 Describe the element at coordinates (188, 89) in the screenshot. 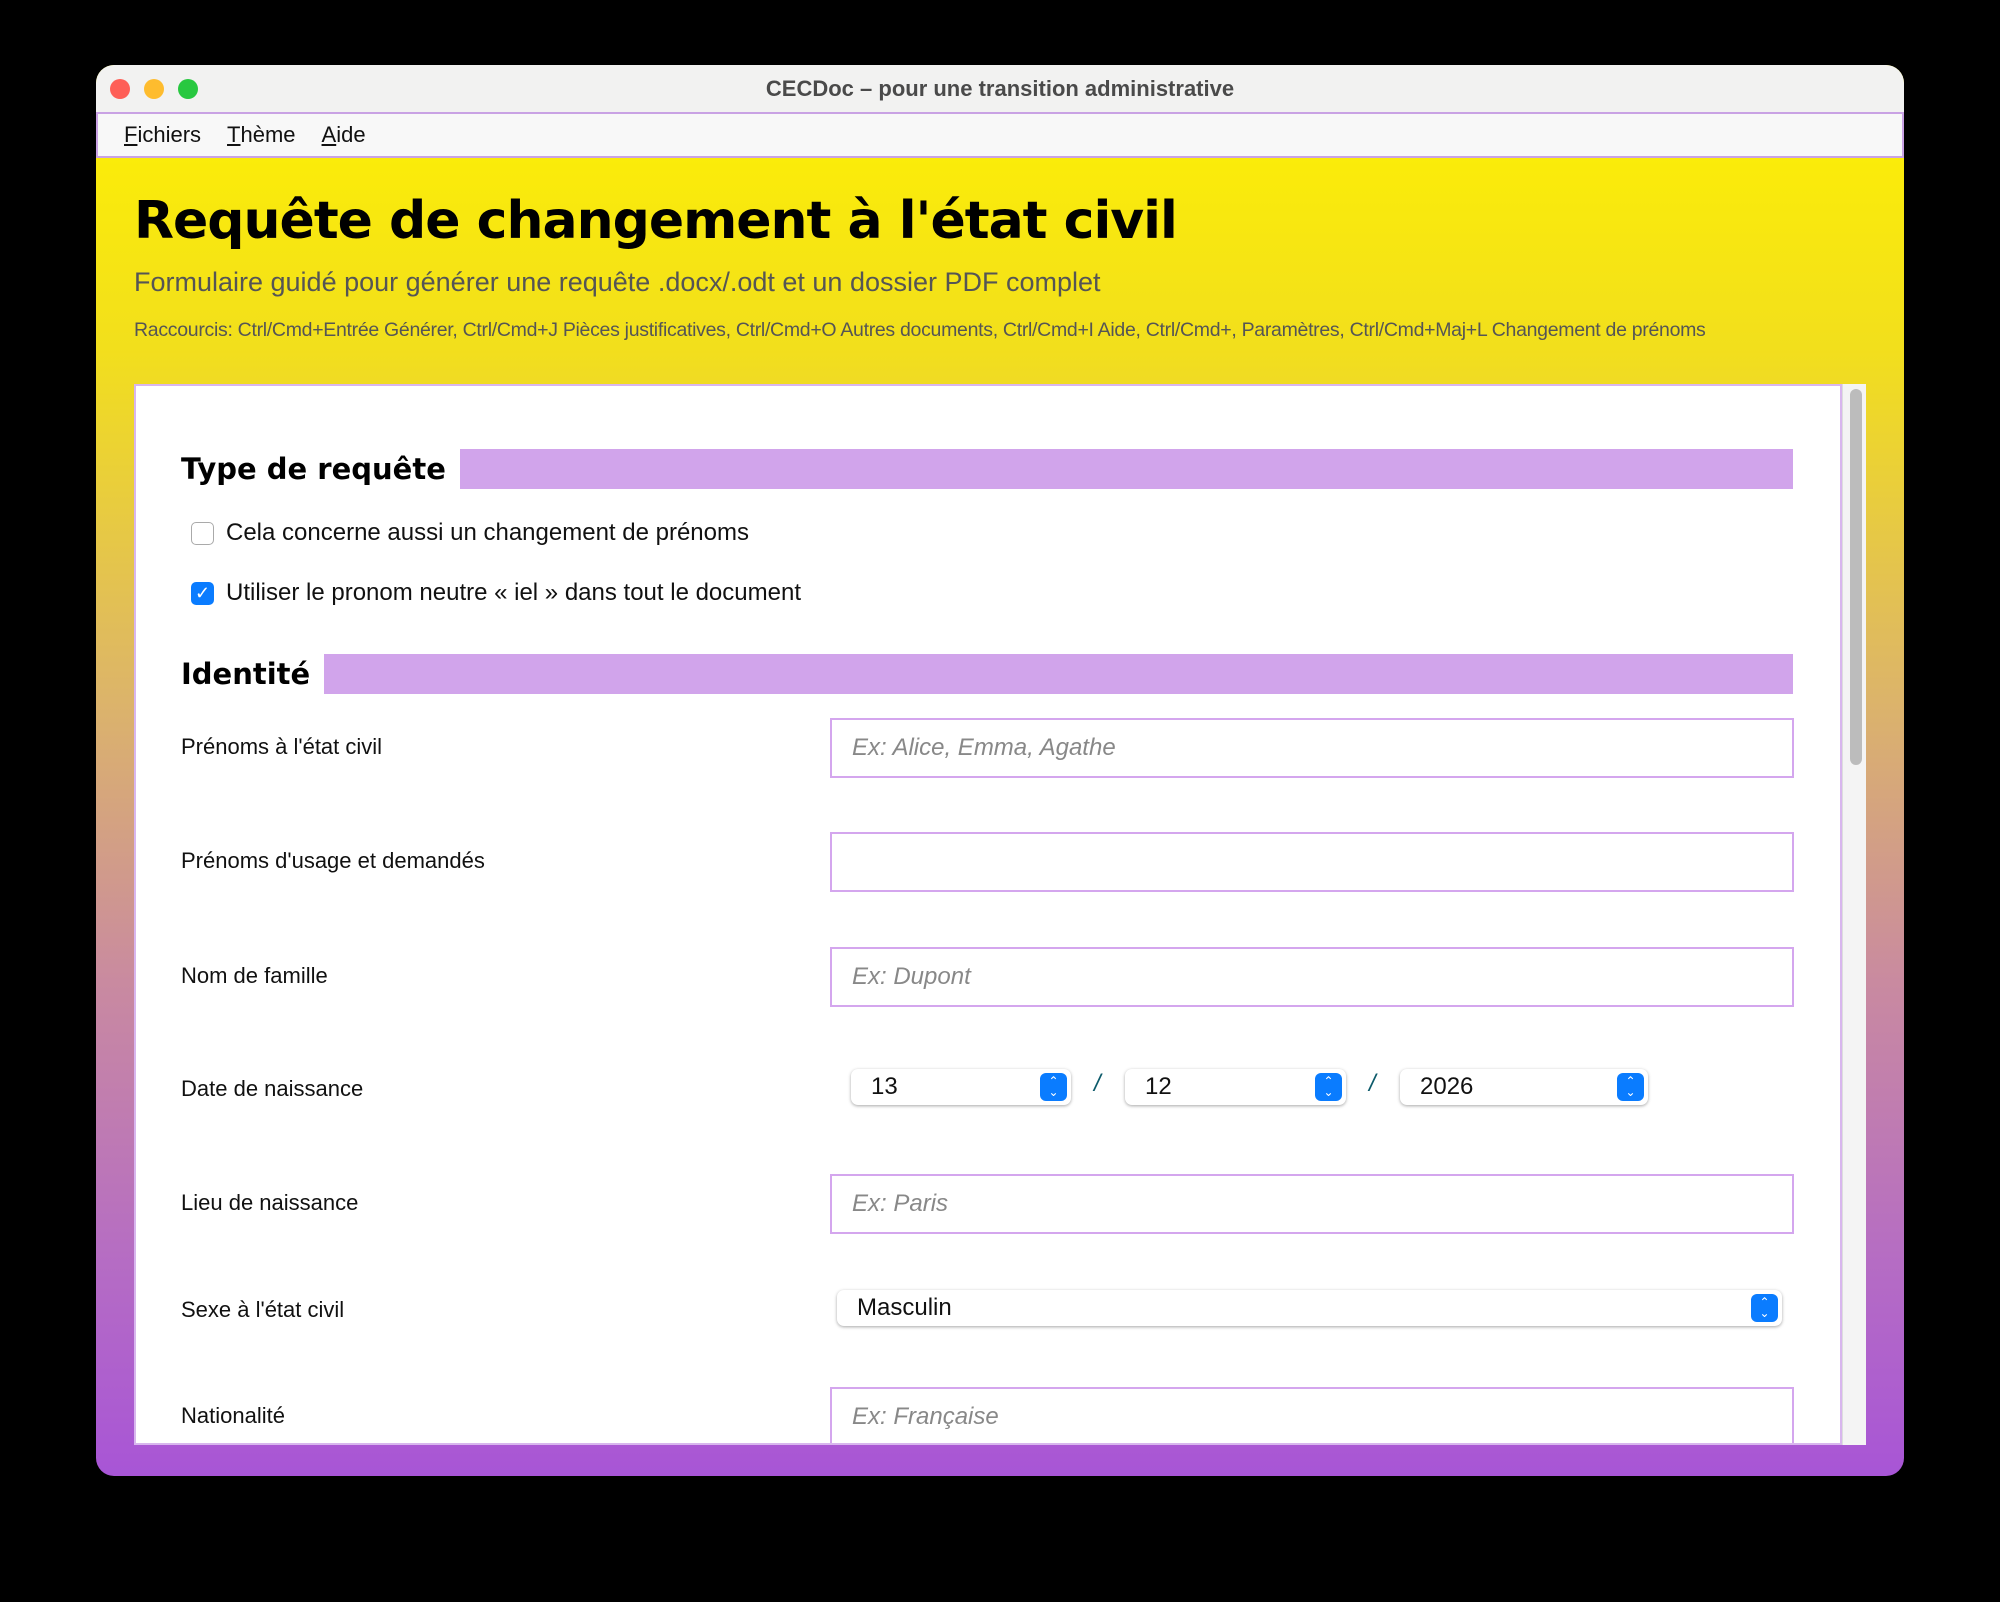

I see `zoom-button` at that location.